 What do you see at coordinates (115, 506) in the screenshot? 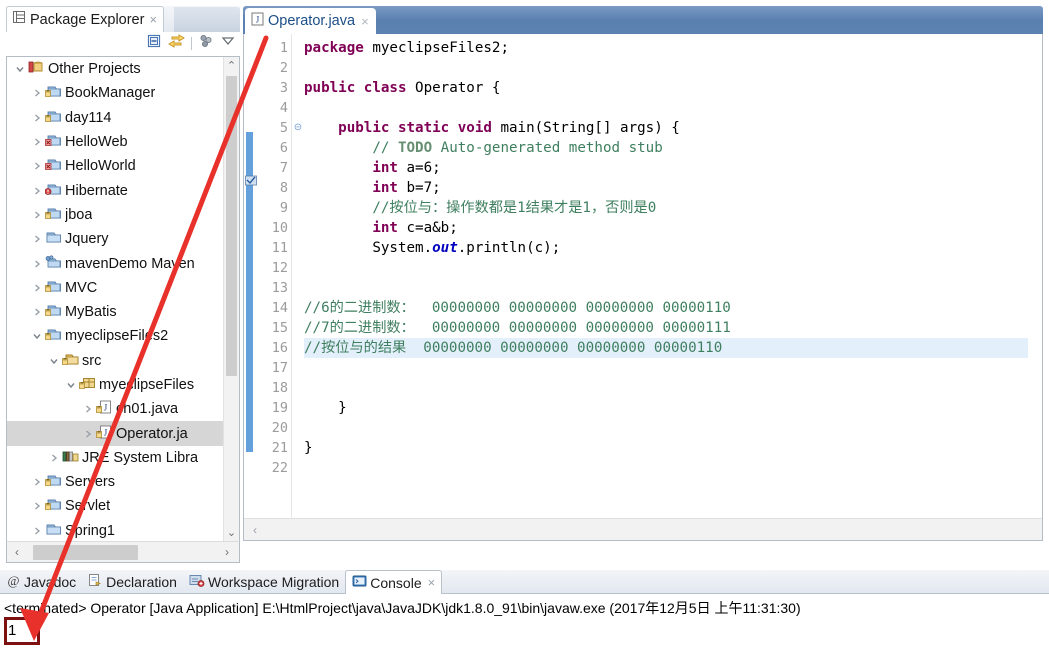
I see `tree-item-servlet: Servlet` at bounding box center [115, 506].